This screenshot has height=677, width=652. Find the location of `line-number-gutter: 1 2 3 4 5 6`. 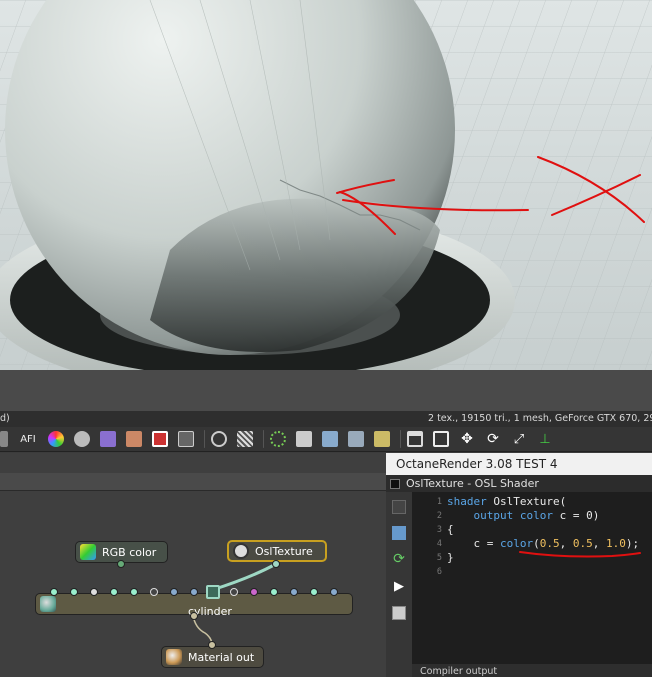

line-number-gutter: 1 2 3 4 5 6 is located at coordinates (427, 578).